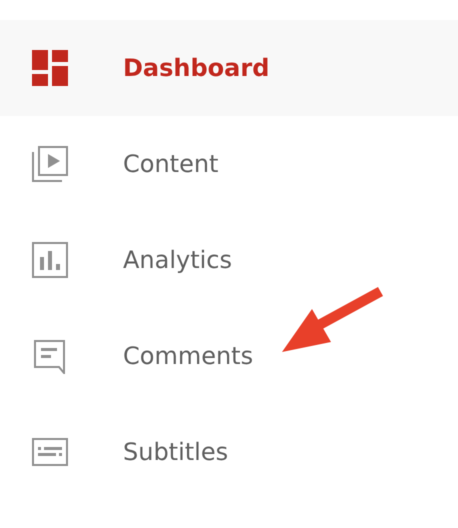 The width and height of the screenshot is (458, 528). Describe the element at coordinates (50, 356) in the screenshot. I see `comment-icon` at that location.